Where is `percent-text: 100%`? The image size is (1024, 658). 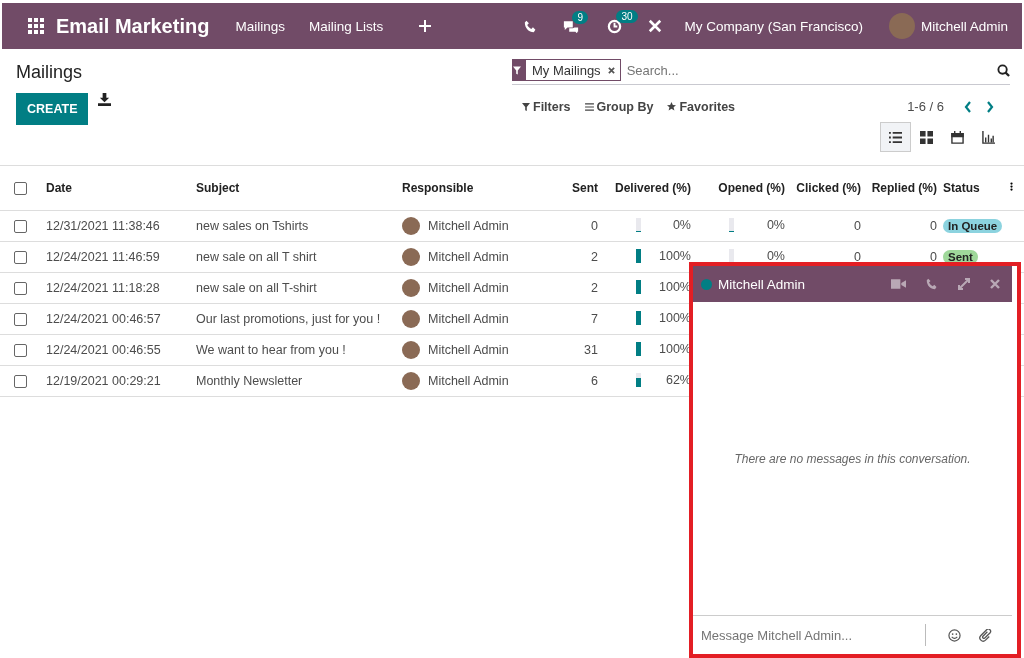
percent-text: 100% is located at coordinates (675, 255).